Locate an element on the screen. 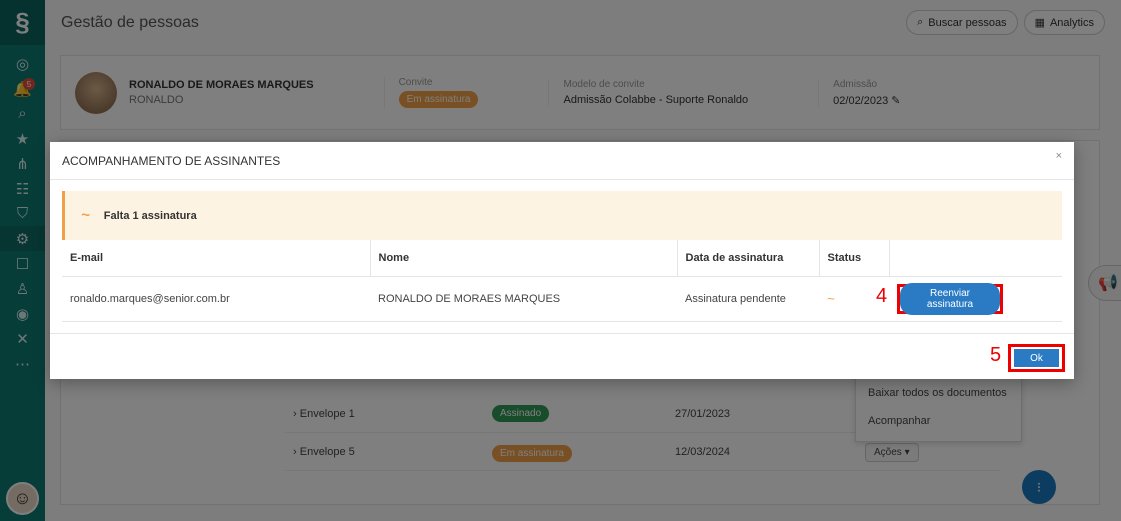 Image resolution: width=1121 pixels, height=521 pixels. alert-text: Falta 1 assinatura is located at coordinates (150, 215).